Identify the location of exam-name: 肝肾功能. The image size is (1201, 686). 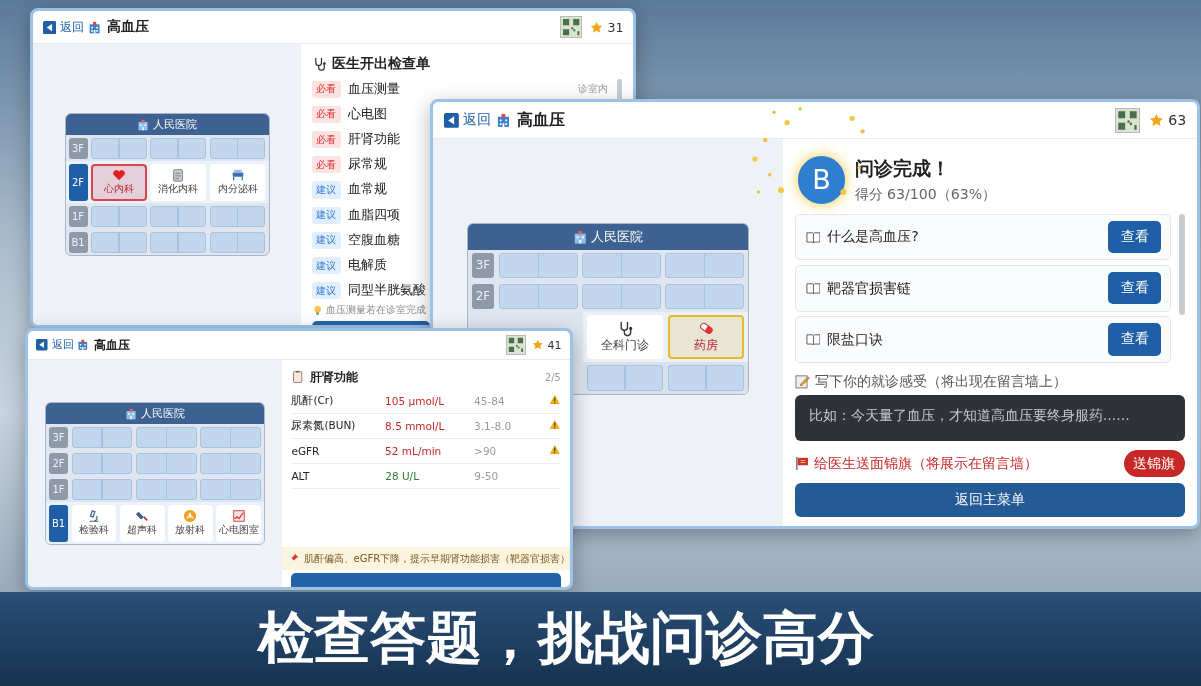
(374, 140).